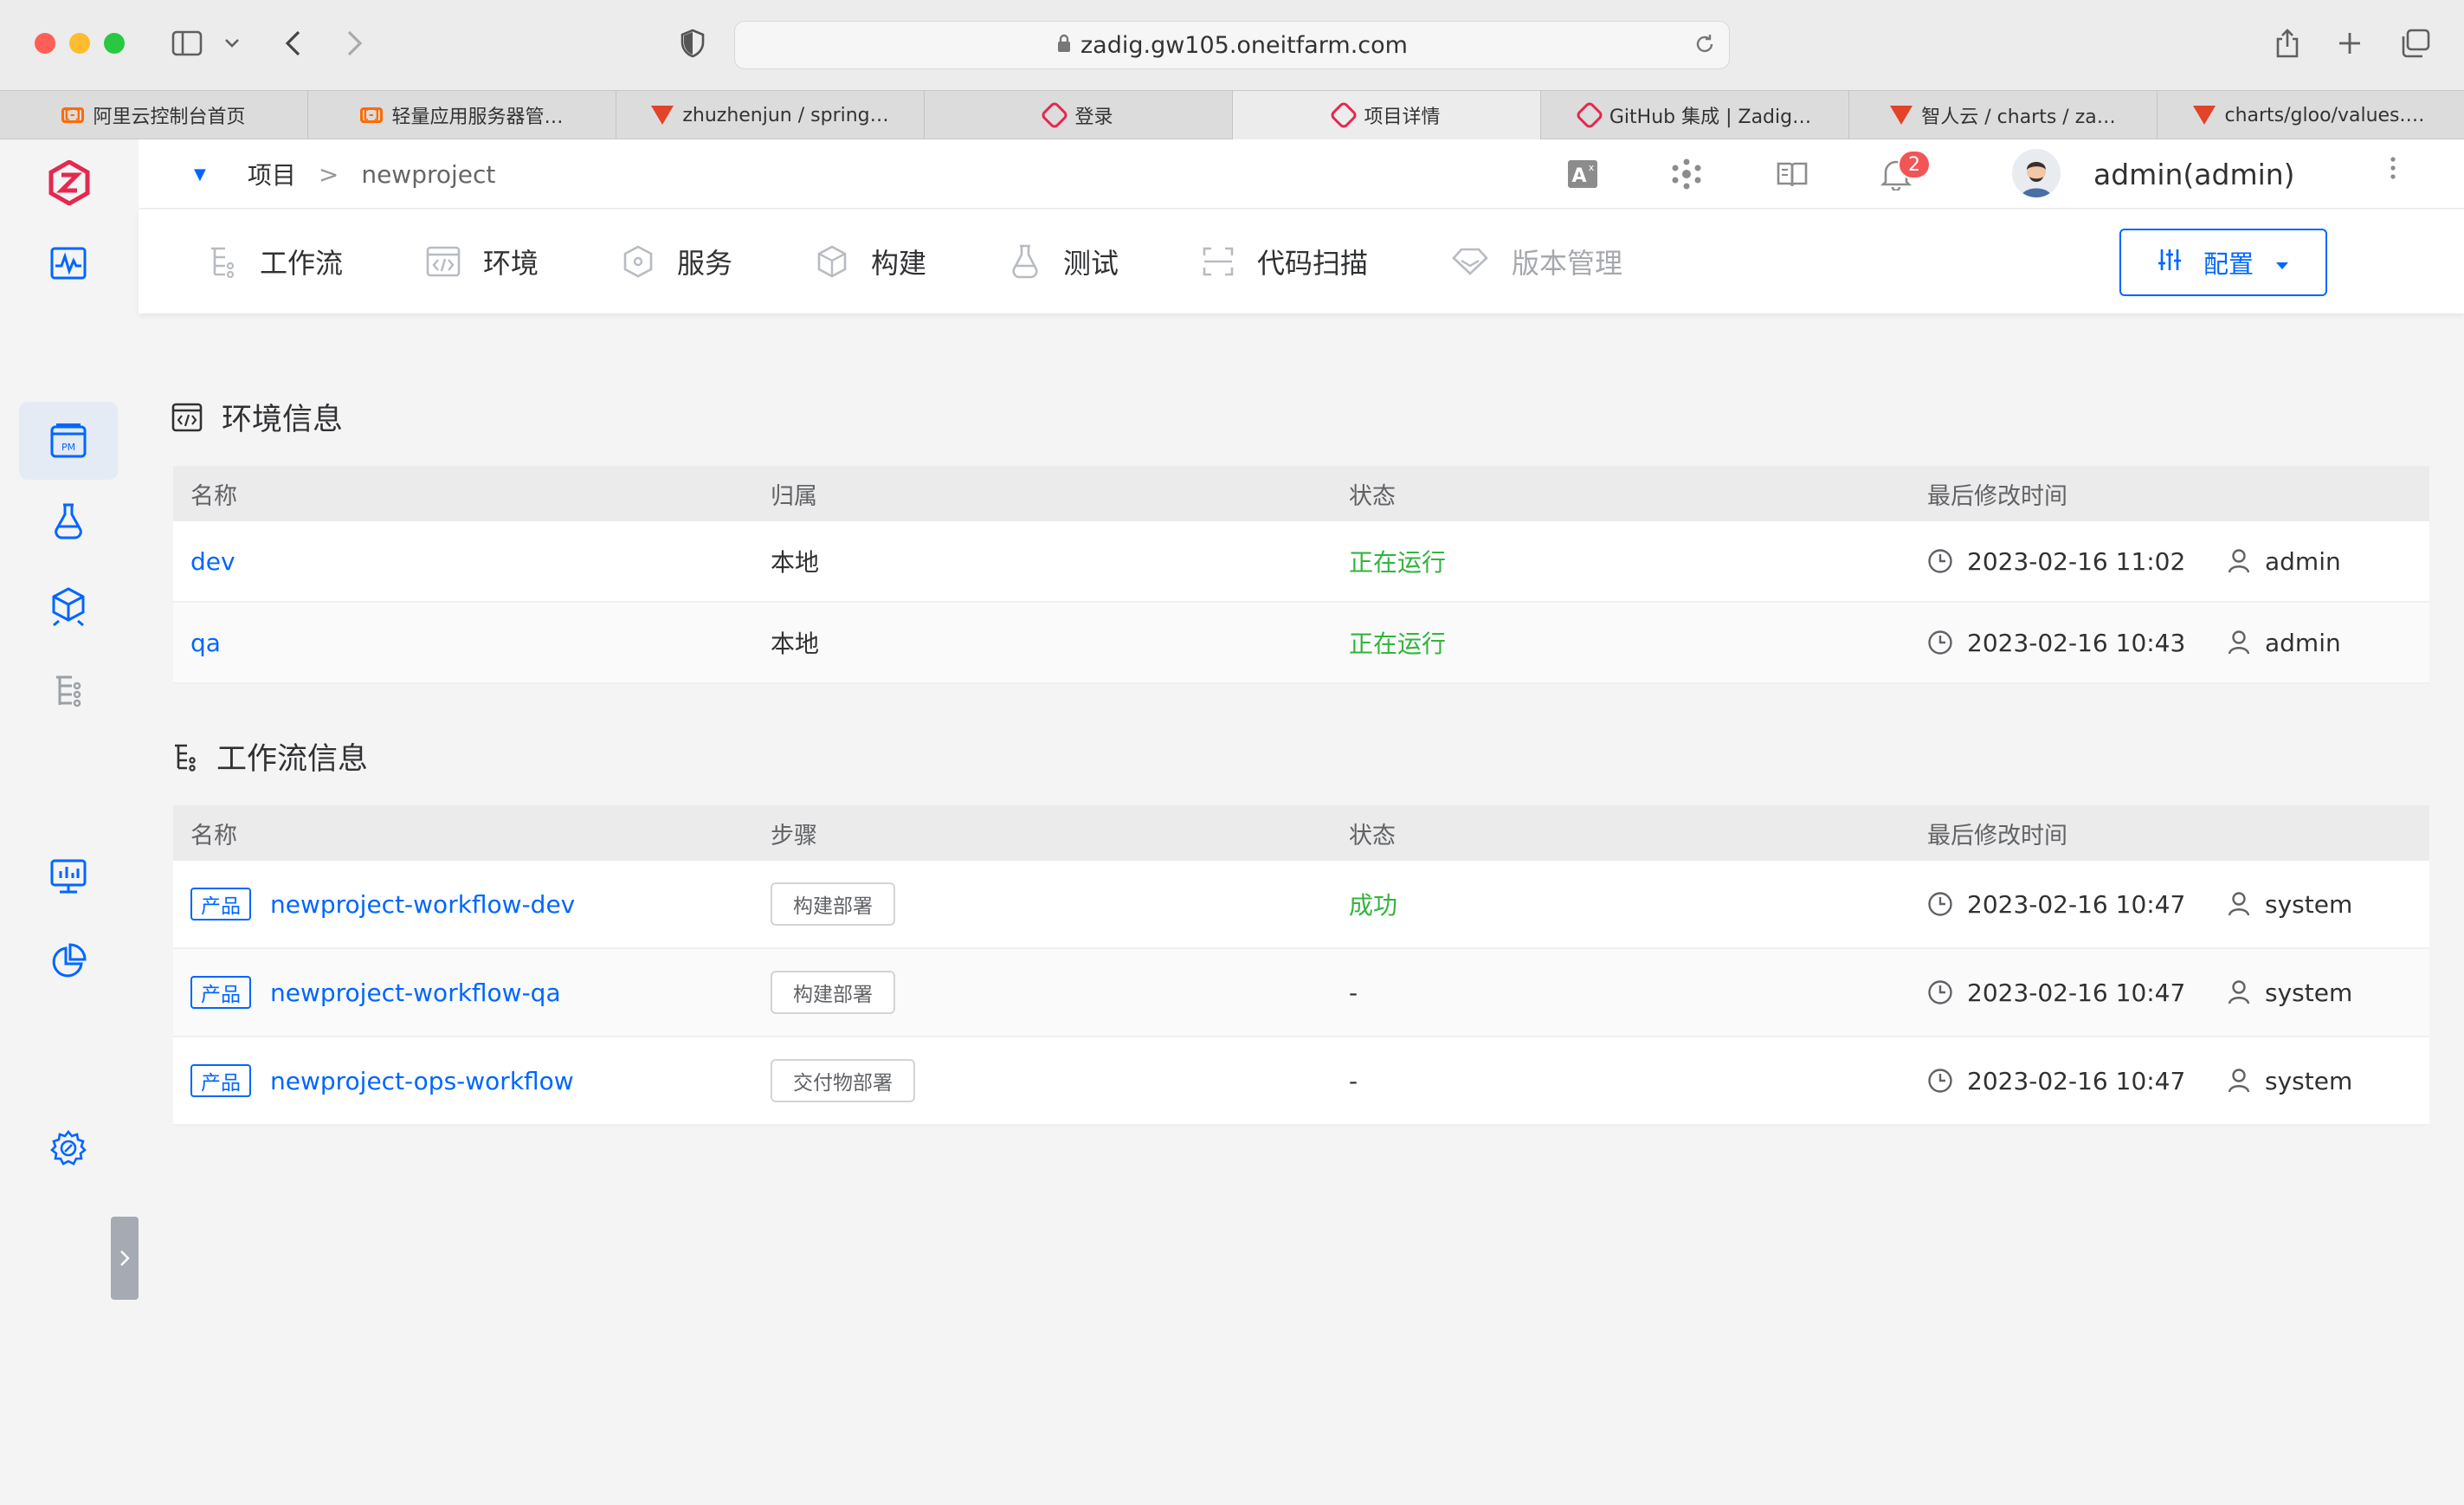  I want to click on column-header: 最后修改时间, so click(1997, 836).